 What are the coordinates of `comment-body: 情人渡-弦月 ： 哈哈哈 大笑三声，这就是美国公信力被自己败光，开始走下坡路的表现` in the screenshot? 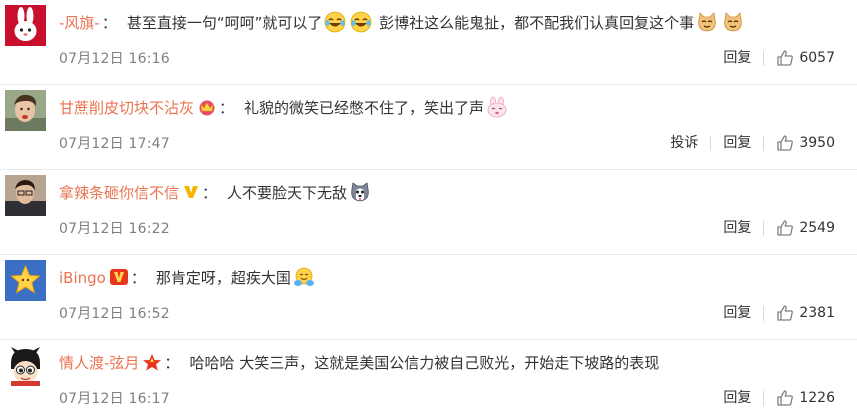 It's located at (448, 363).